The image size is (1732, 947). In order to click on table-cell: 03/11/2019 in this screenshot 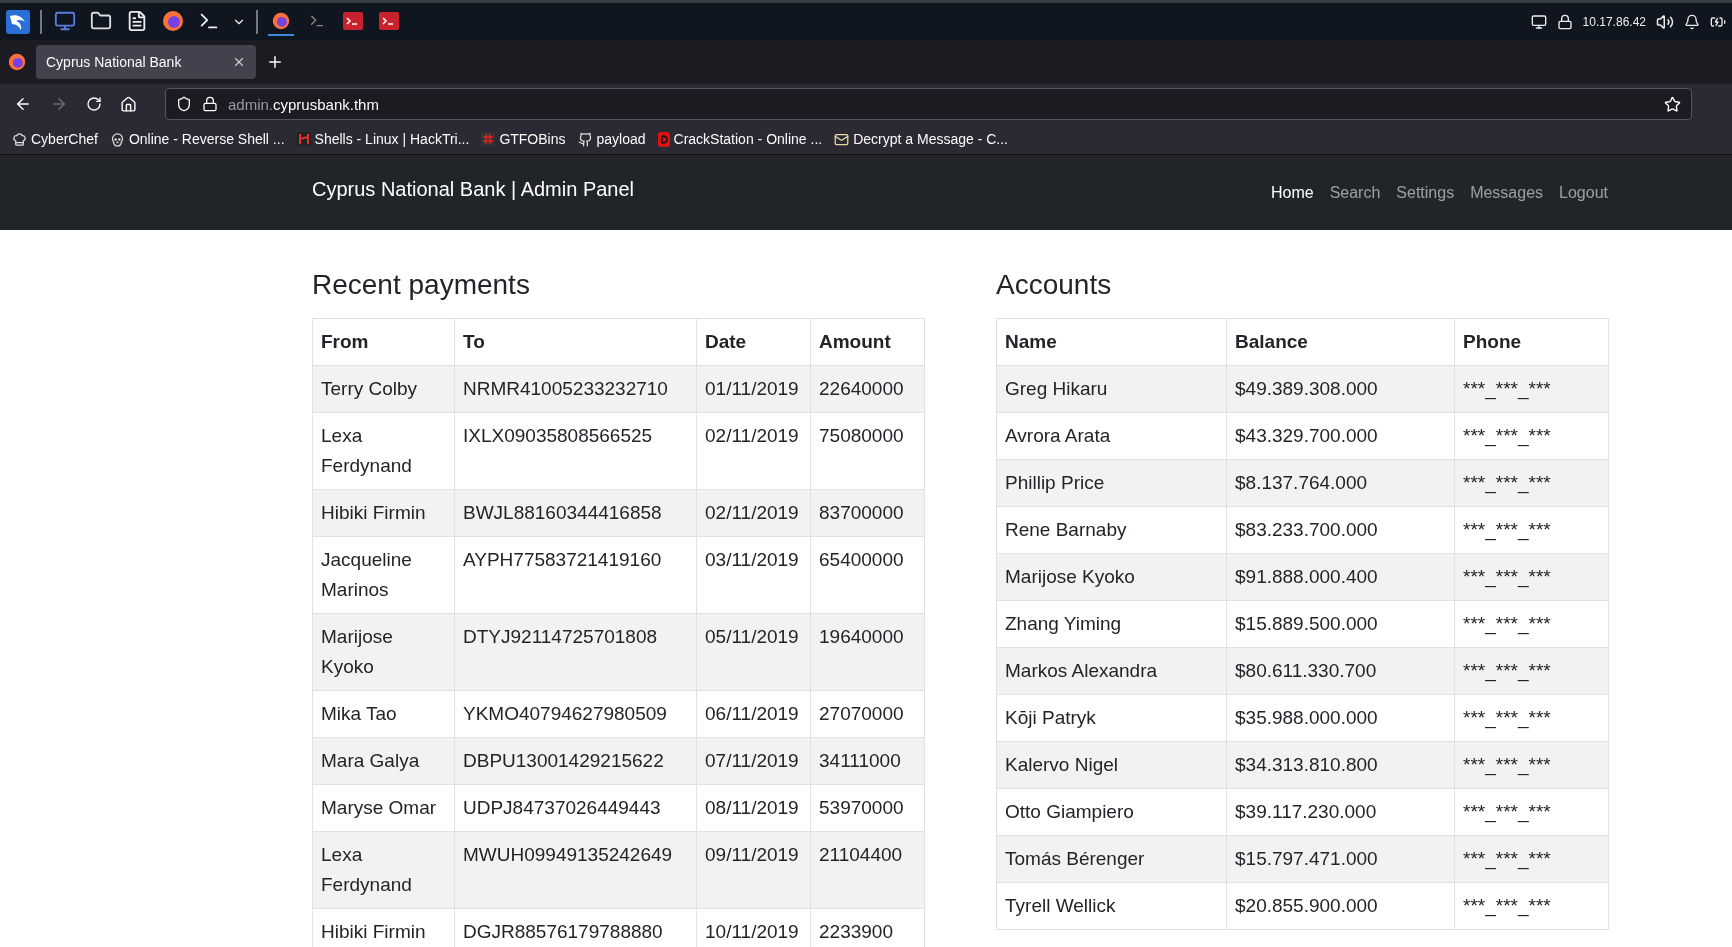, I will do `click(753, 575)`.